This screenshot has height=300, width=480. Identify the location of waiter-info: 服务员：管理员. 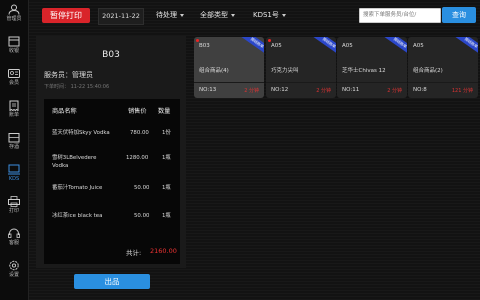
(68, 75).